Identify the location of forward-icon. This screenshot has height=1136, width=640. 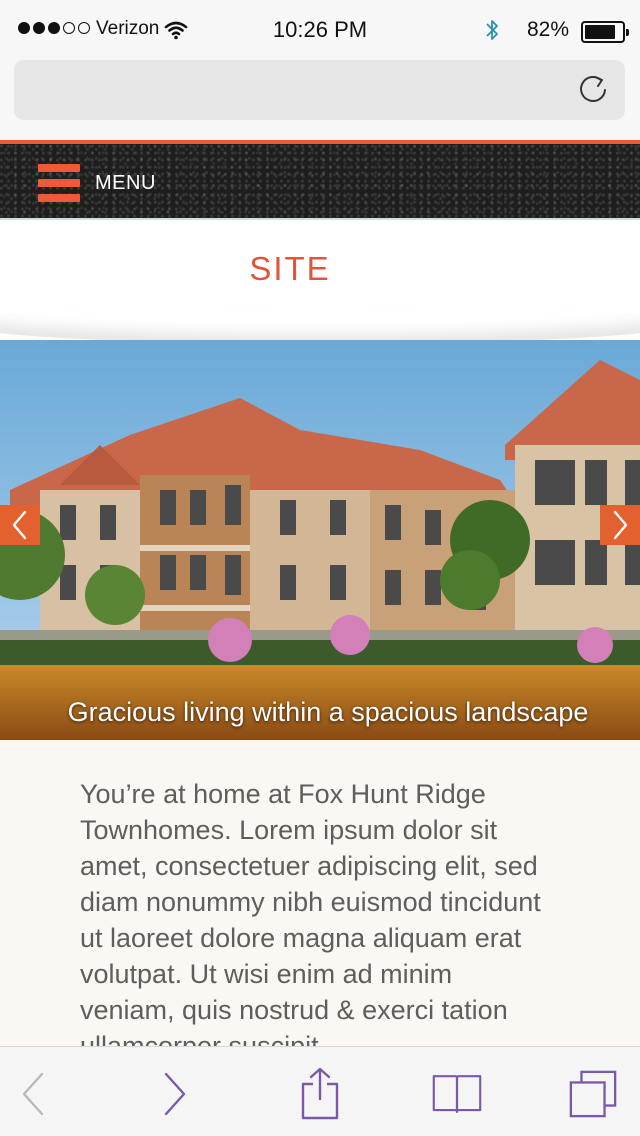
(175, 1094).